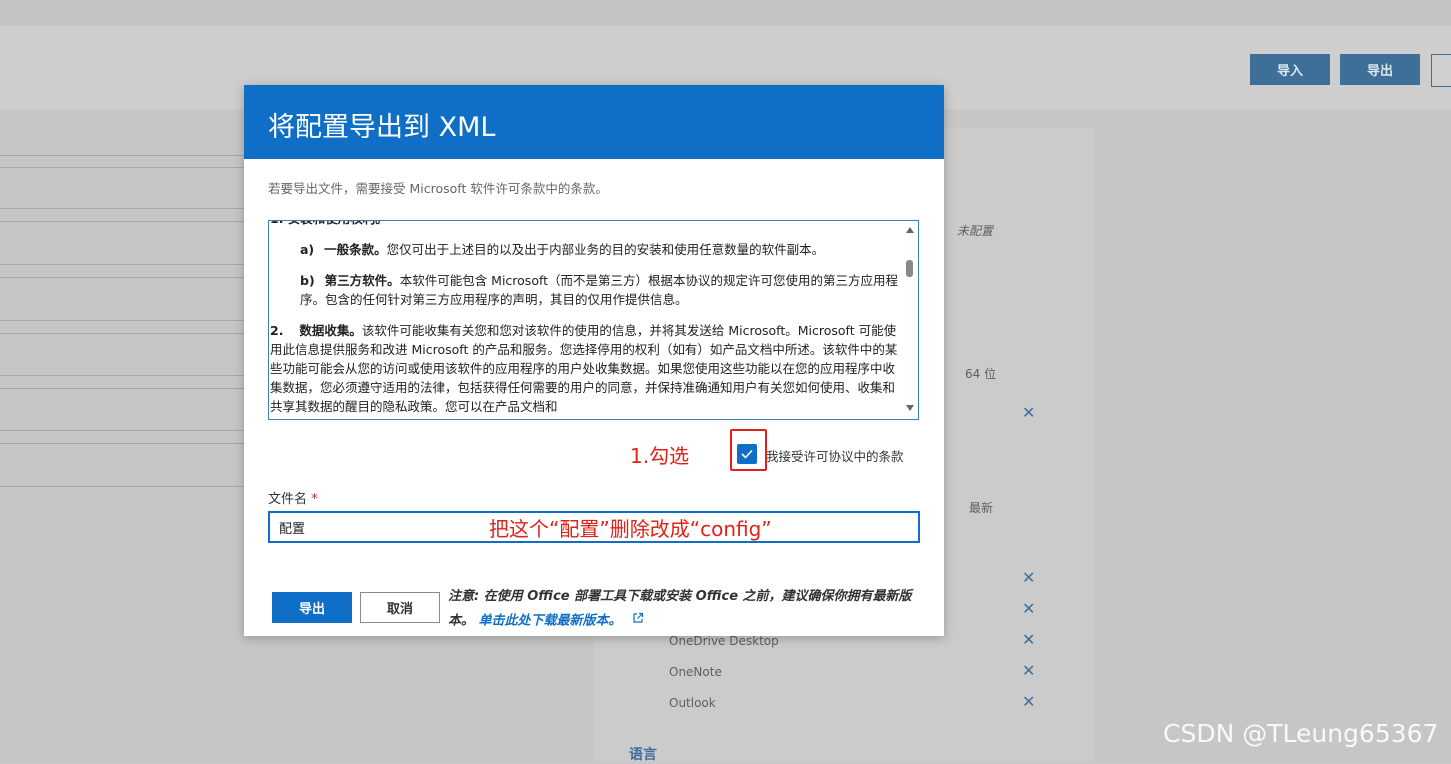 The image size is (1451, 764). What do you see at coordinates (660, 456) in the screenshot?
I see `annotation-step1: 1.勾选` at bounding box center [660, 456].